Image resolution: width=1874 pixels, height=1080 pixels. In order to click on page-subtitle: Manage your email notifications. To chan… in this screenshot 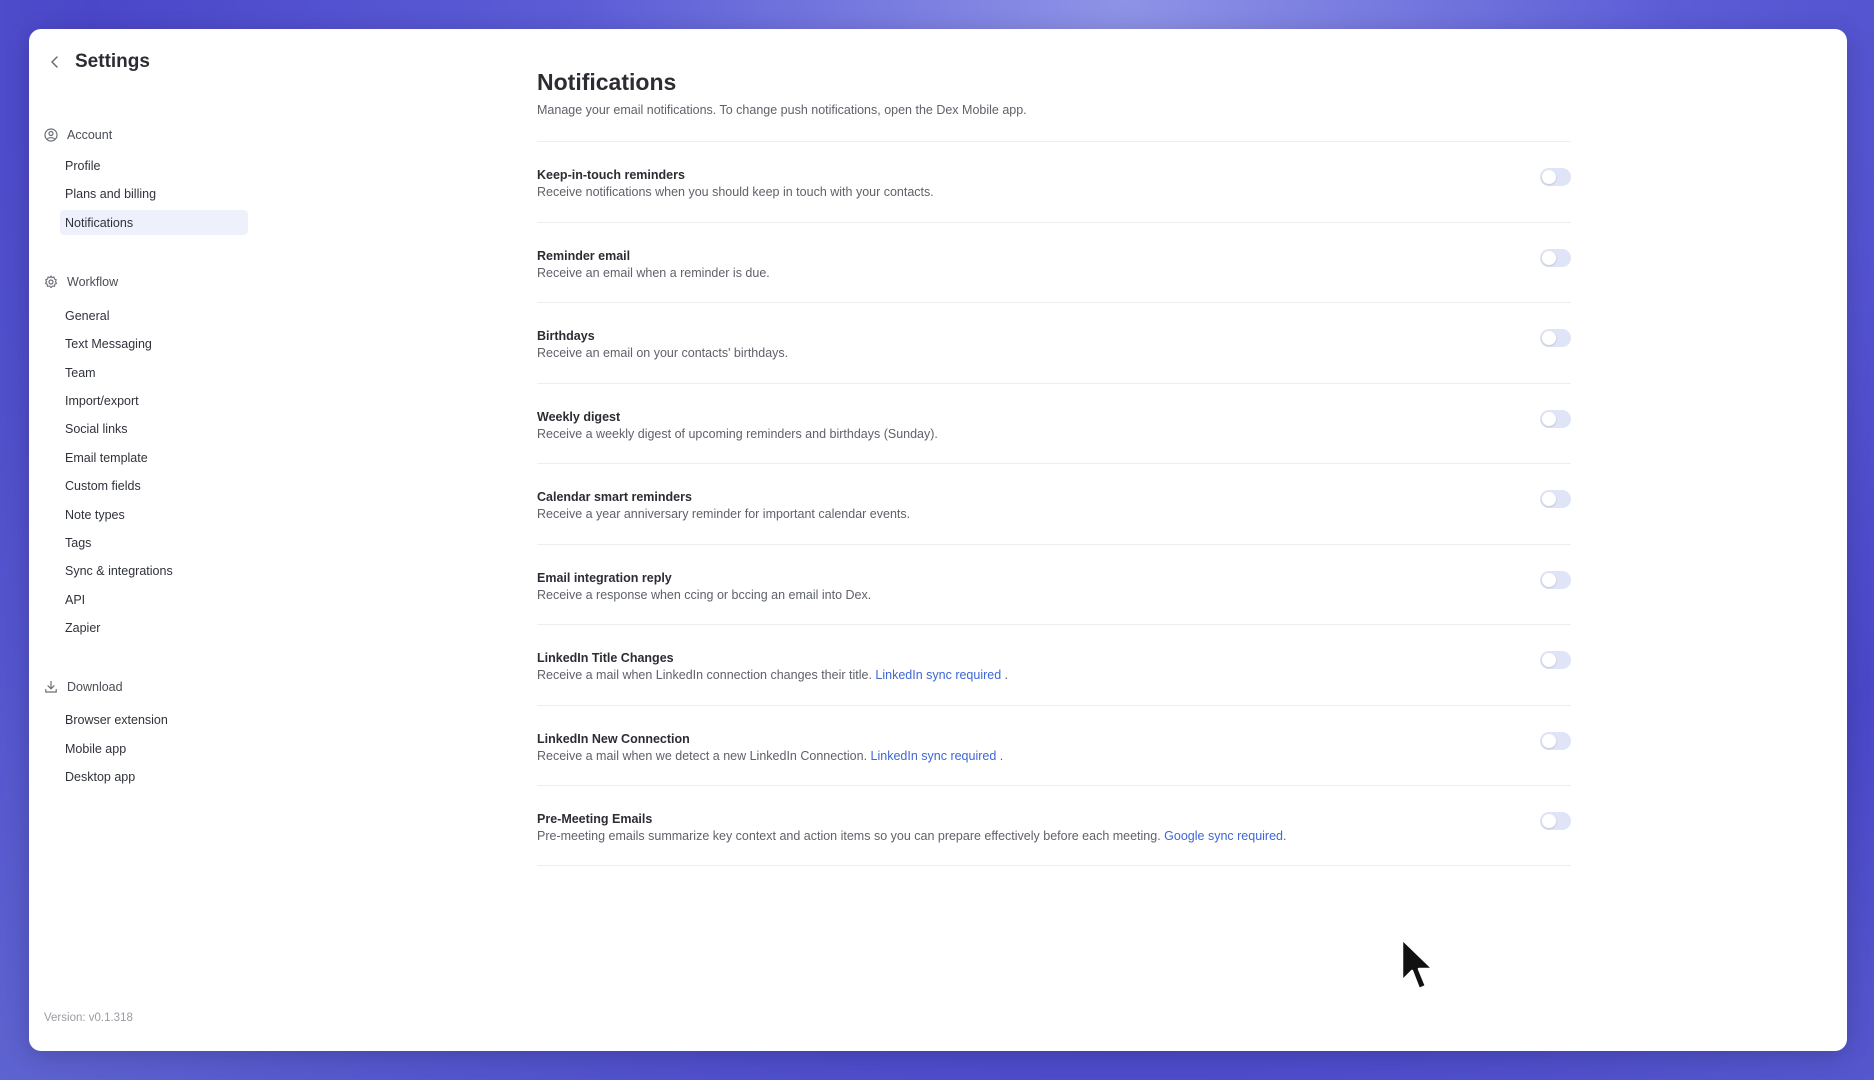, I will do `click(782, 110)`.